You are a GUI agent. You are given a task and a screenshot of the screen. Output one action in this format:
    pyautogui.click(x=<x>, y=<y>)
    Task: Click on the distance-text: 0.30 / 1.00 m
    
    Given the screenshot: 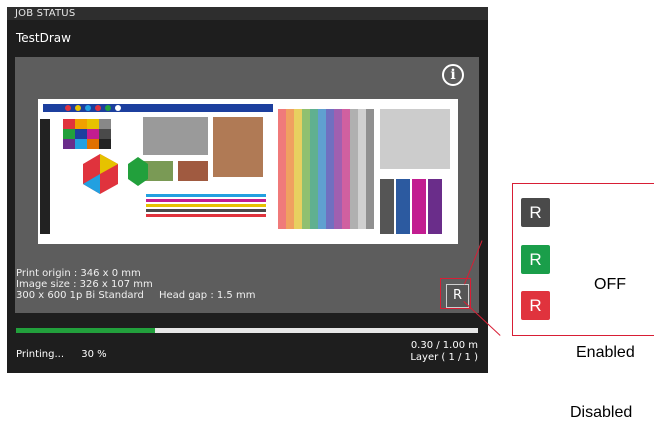 What is the action you would take?
    pyautogui.click(x=444, y=345)
    